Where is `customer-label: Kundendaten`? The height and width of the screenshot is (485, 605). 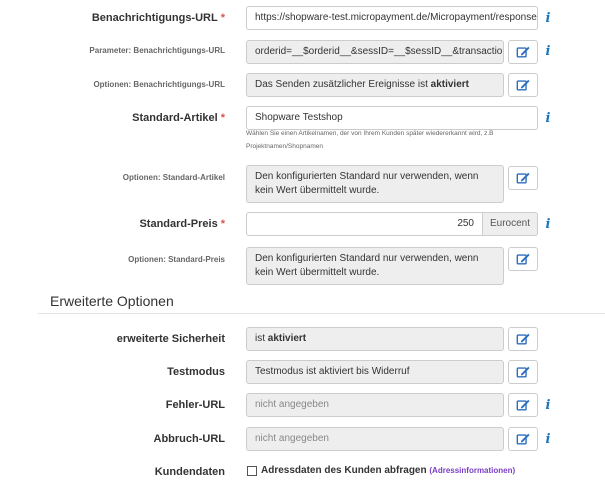 customer-label: Kundendaten is located at coordinates (189, 472).